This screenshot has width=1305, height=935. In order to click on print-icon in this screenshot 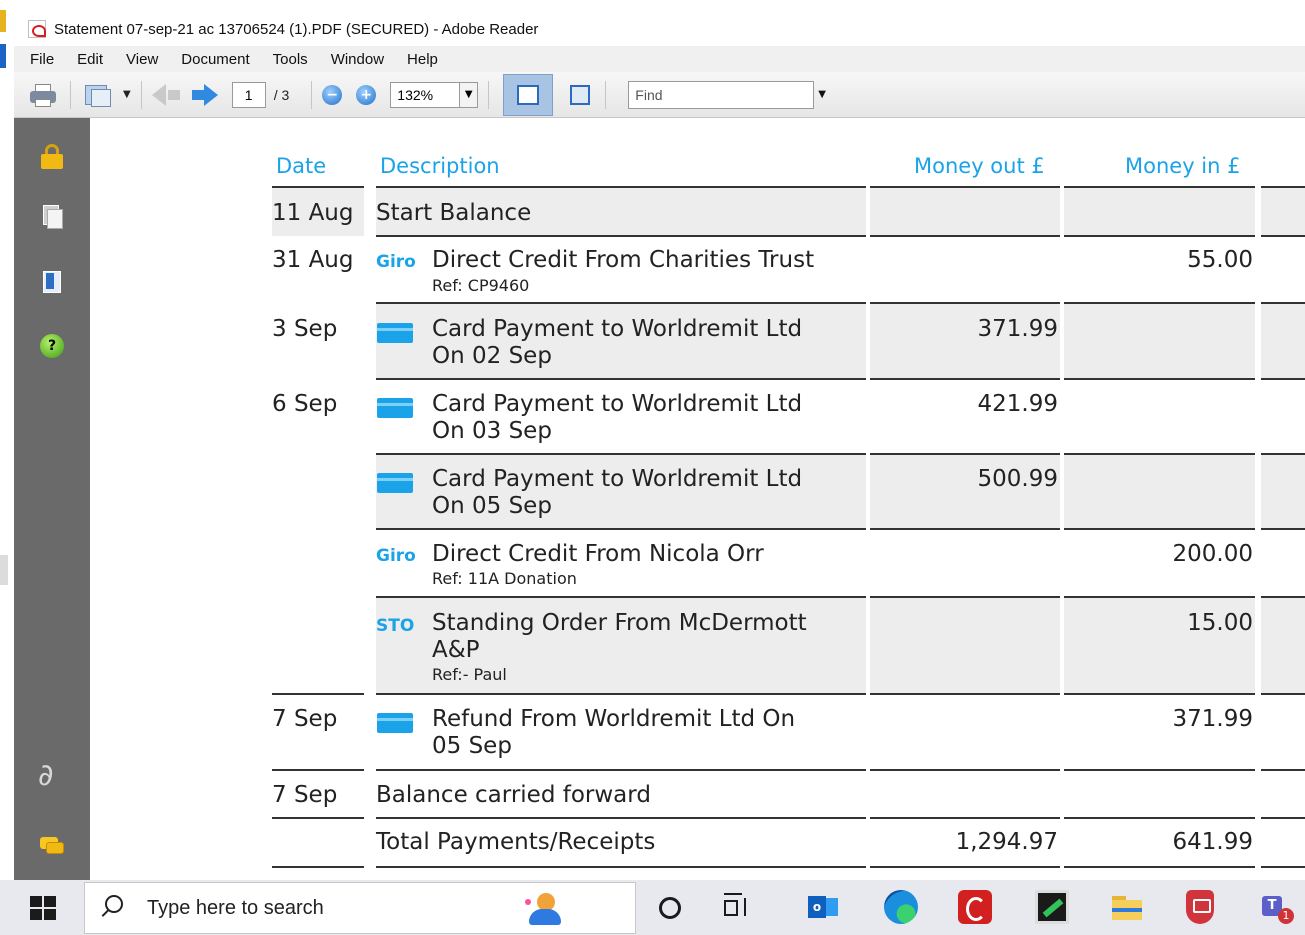, I will do `click(43, 95)`.